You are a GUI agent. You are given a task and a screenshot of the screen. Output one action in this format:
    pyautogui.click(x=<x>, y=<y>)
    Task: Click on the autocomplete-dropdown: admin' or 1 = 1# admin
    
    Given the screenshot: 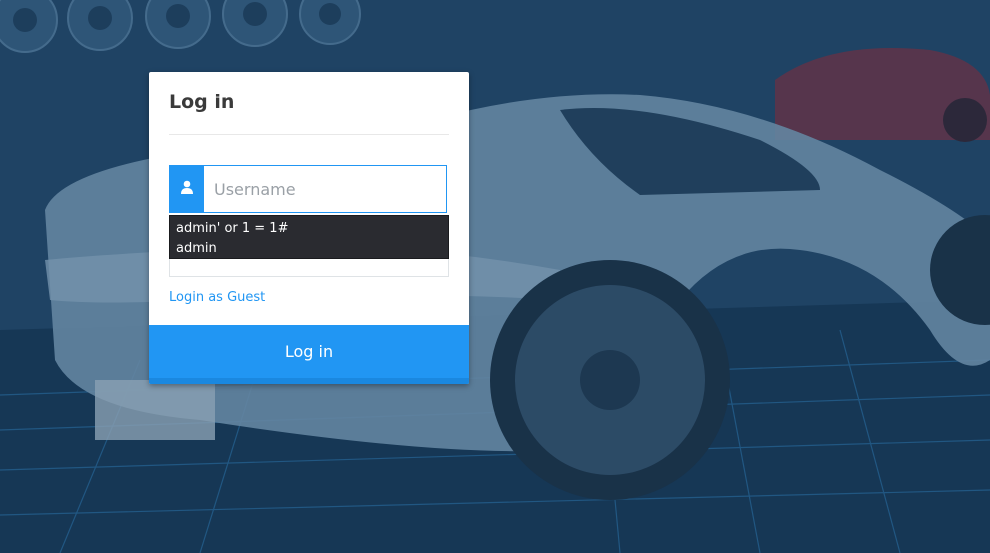 What is the action you would take?
    pyautogui.click(x=309, y=237)
    